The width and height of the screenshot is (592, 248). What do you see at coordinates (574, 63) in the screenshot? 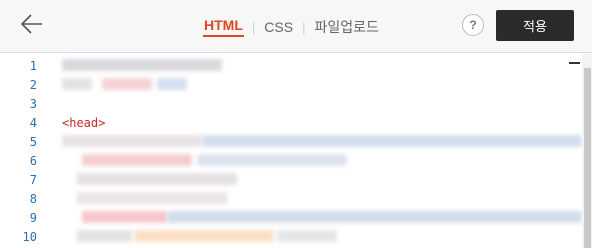
I see `scroll-marker` at bounding box center [574, 63].